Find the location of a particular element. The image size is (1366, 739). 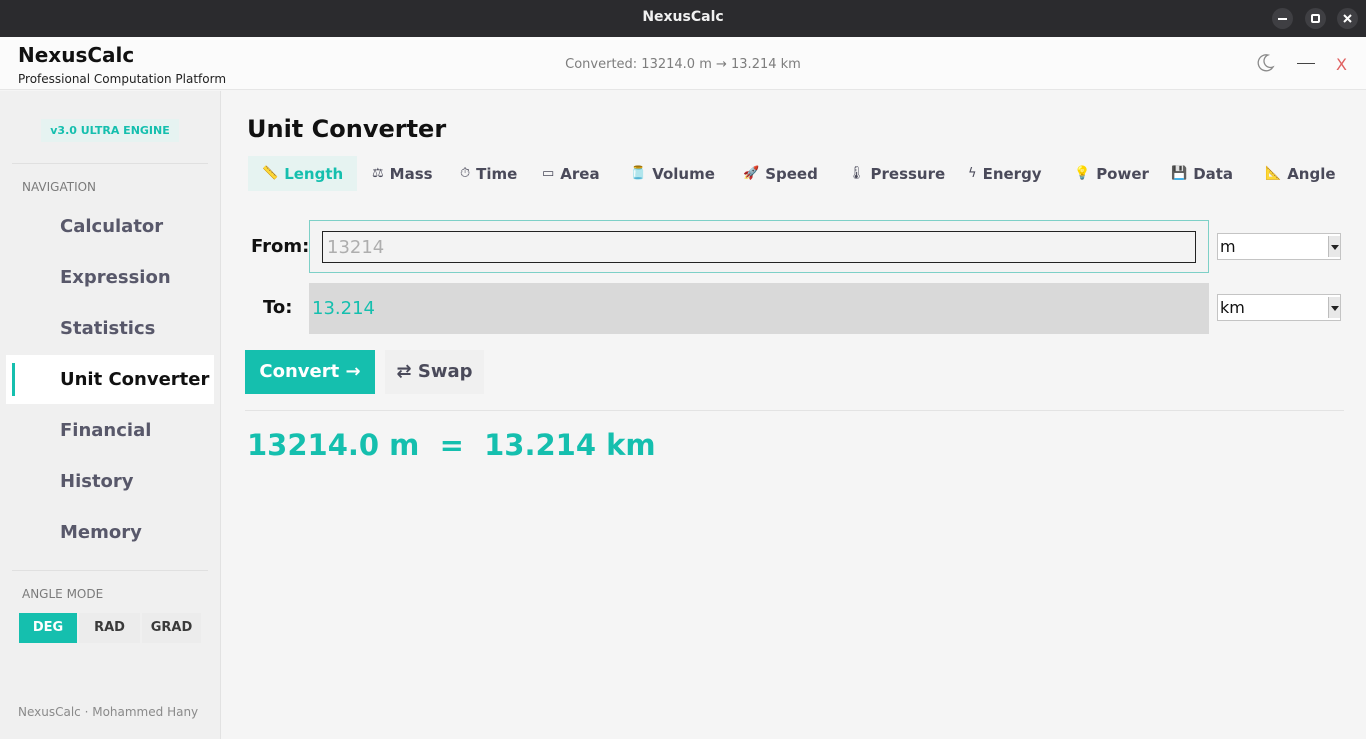

sidebar-item-history: History is located at coordinates (110, 481).